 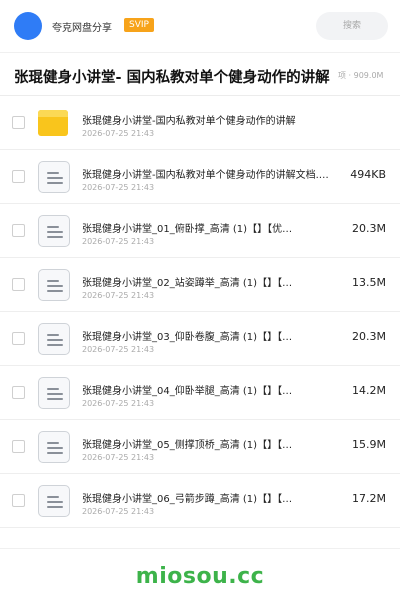 I want to click on quark-logo-icon, so click(x=28, y=26).